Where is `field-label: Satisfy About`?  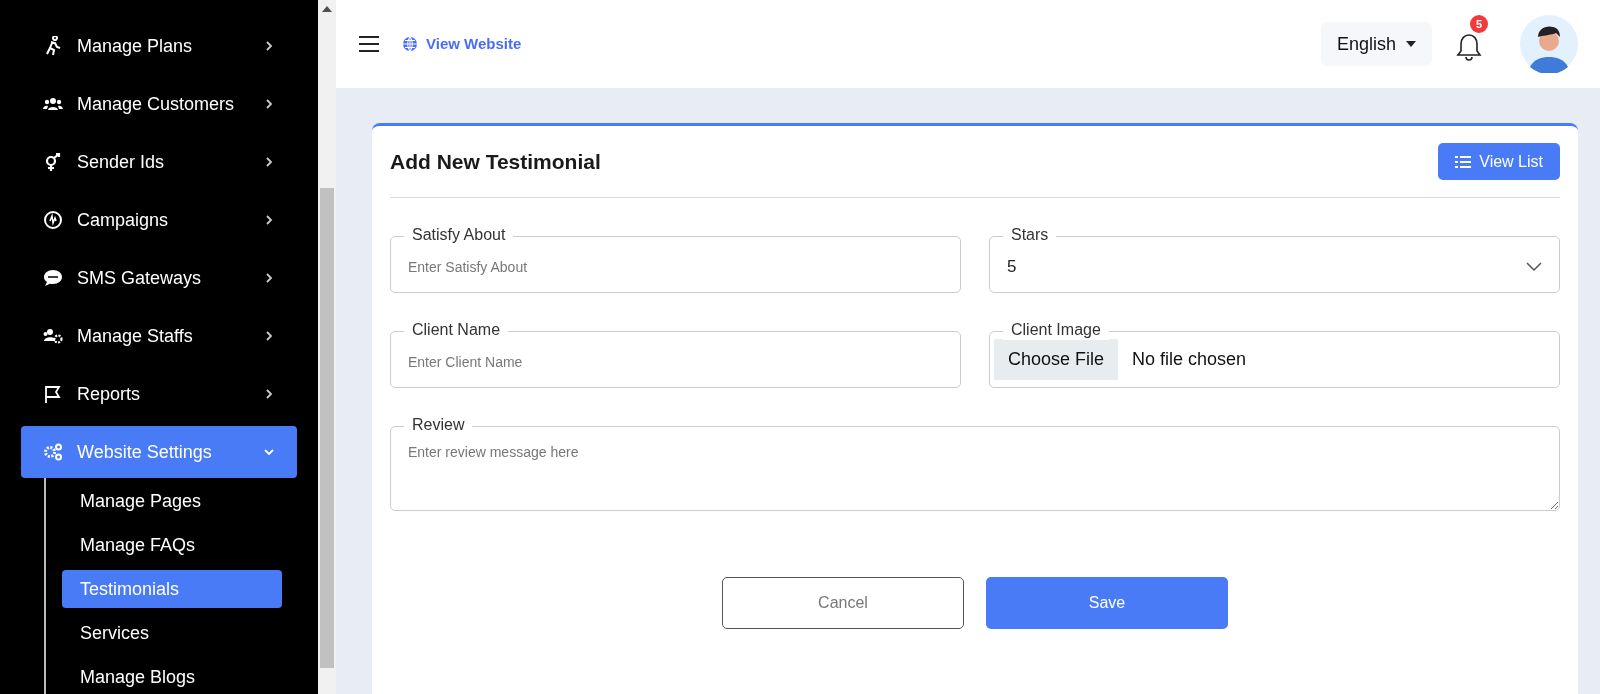 field-label: Satisfy About is located at coordinates (459, 235).